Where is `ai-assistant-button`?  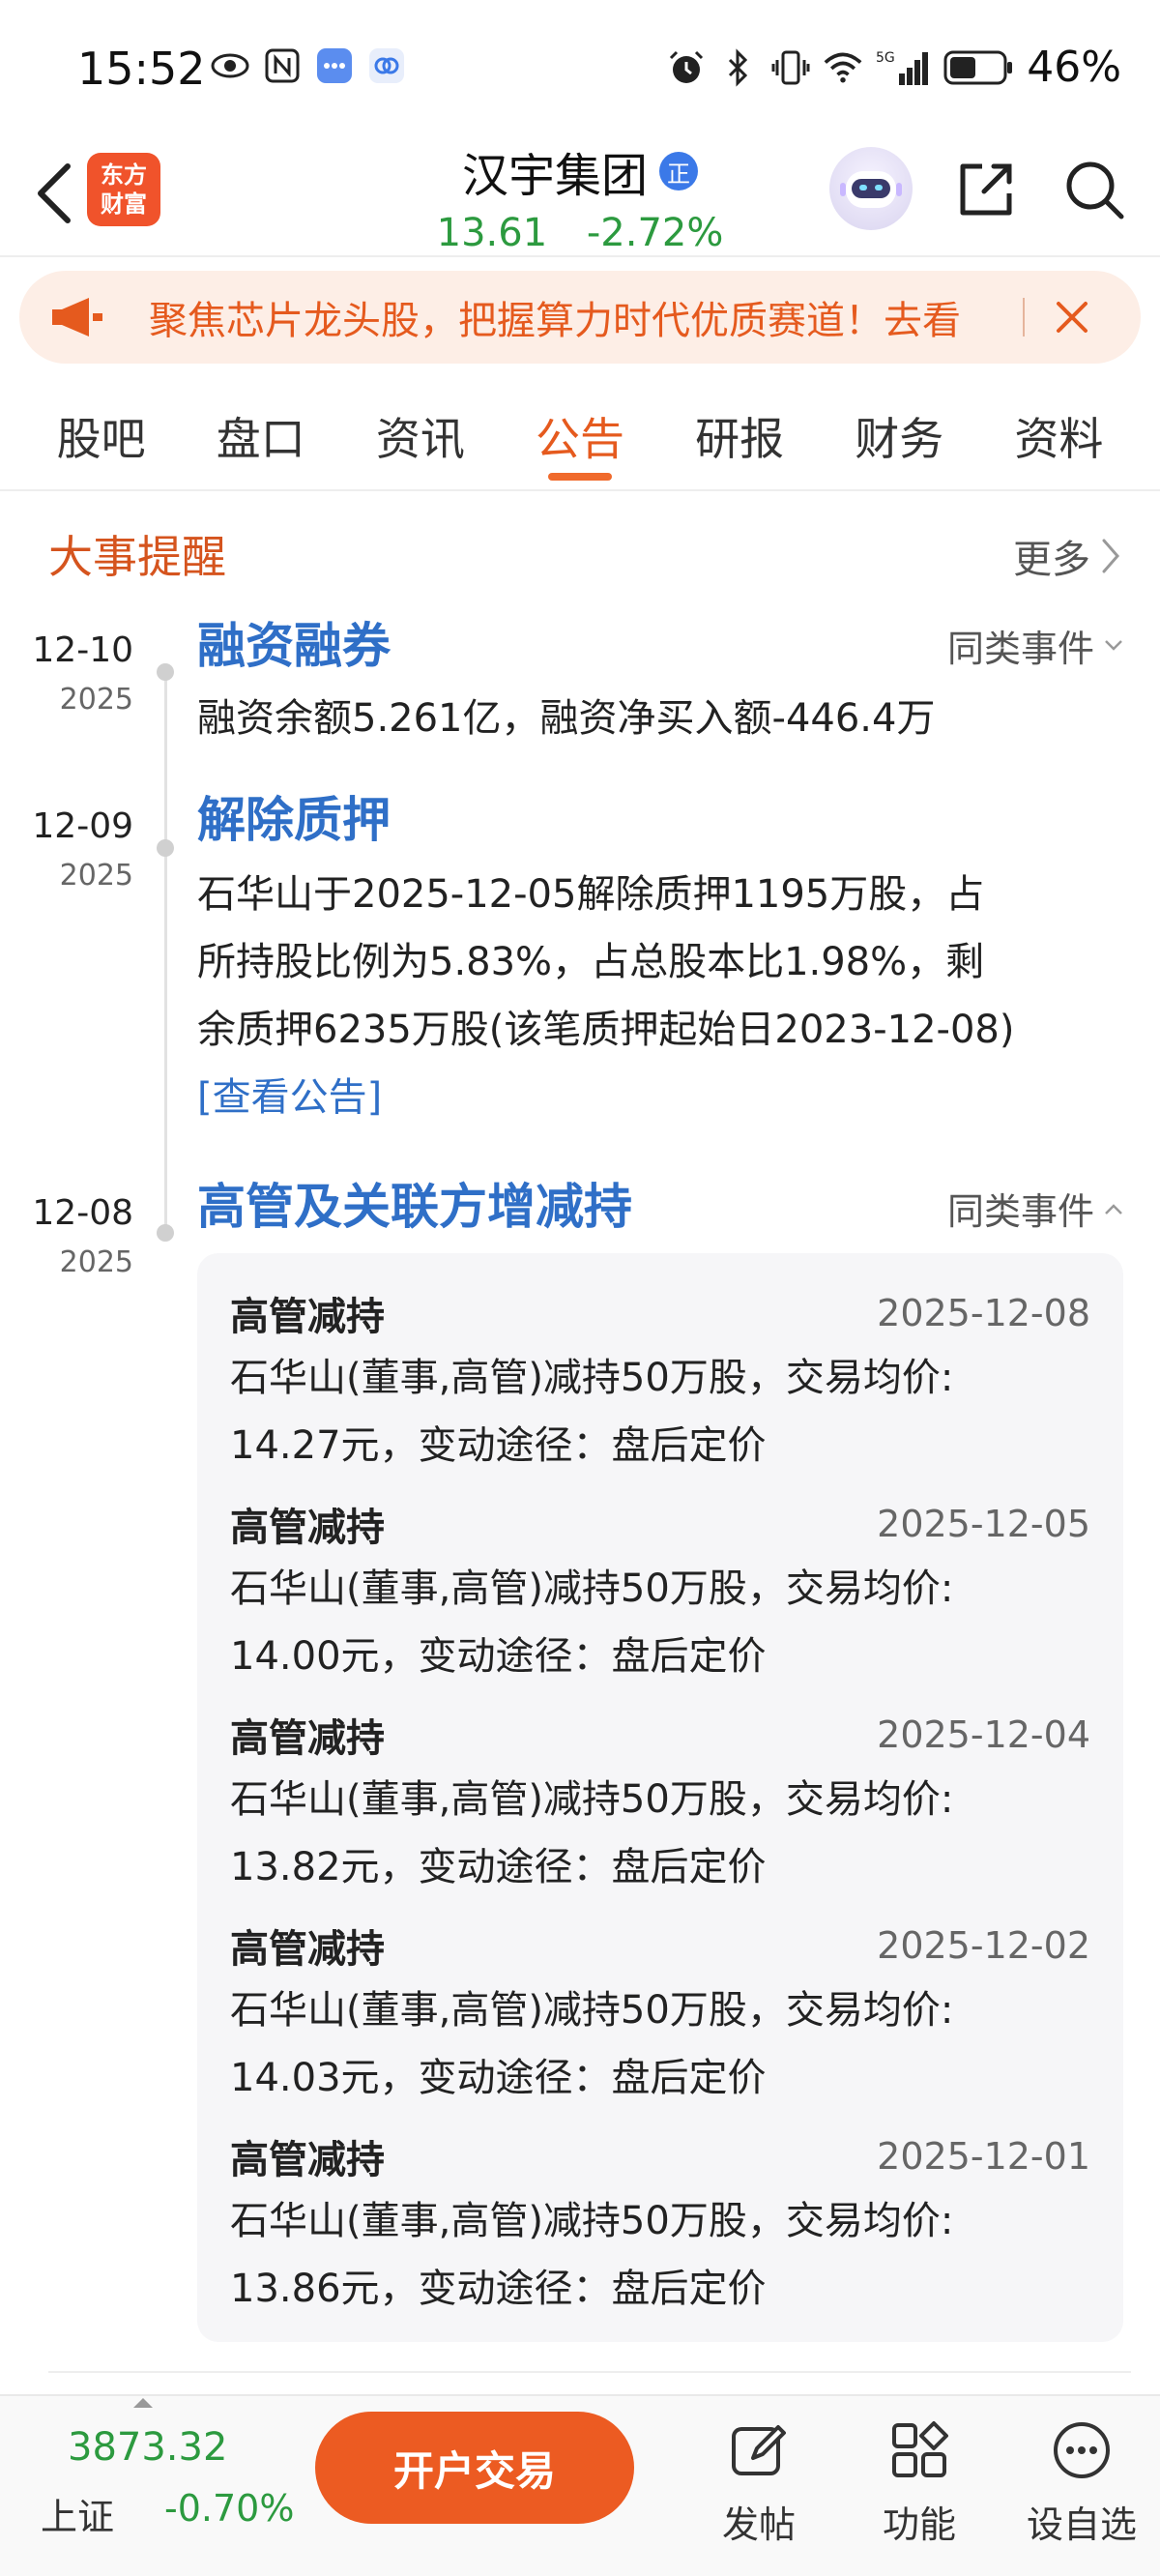 ai-assistant-button is located at coordinates (871, 188).